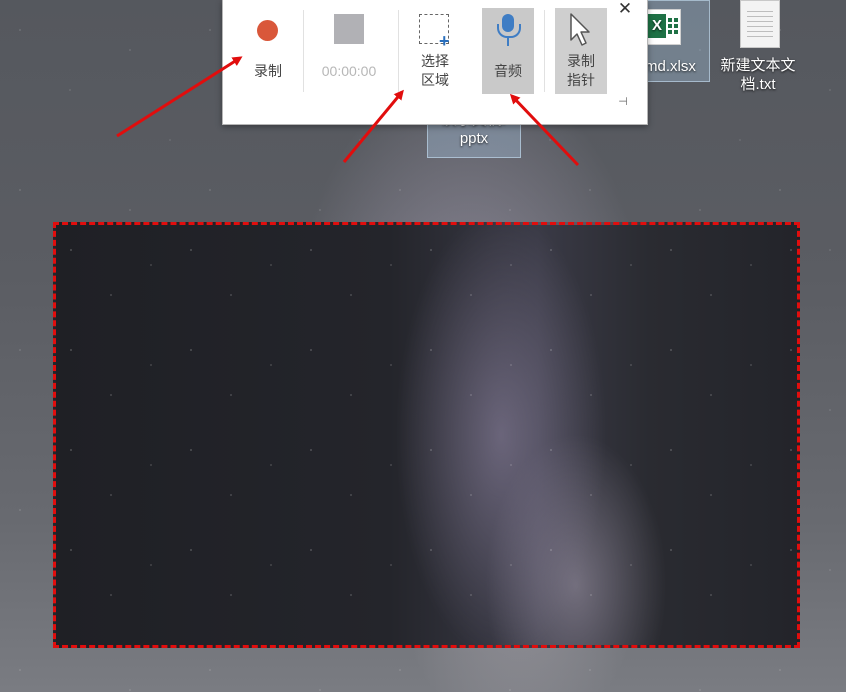  Describe the element at coordinates (508, 71) in the screenshot. I see `audio-label: 音频` at that location.